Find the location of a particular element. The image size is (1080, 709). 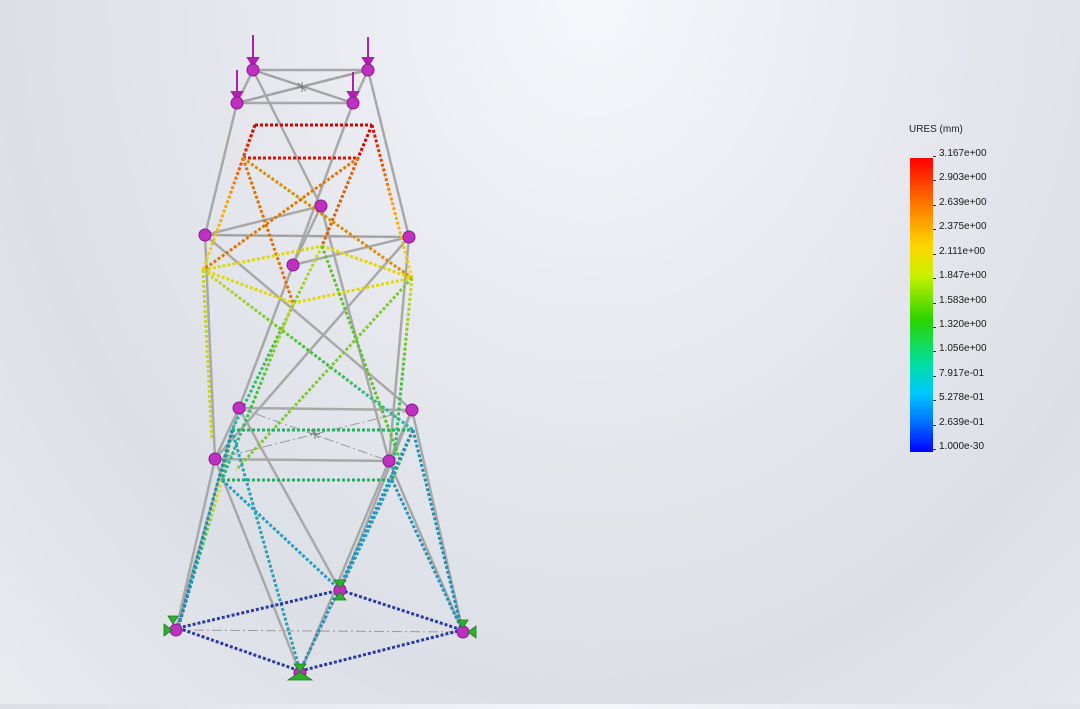

legend-tick: 1.847e+00 is located at coordinates (960, 275).